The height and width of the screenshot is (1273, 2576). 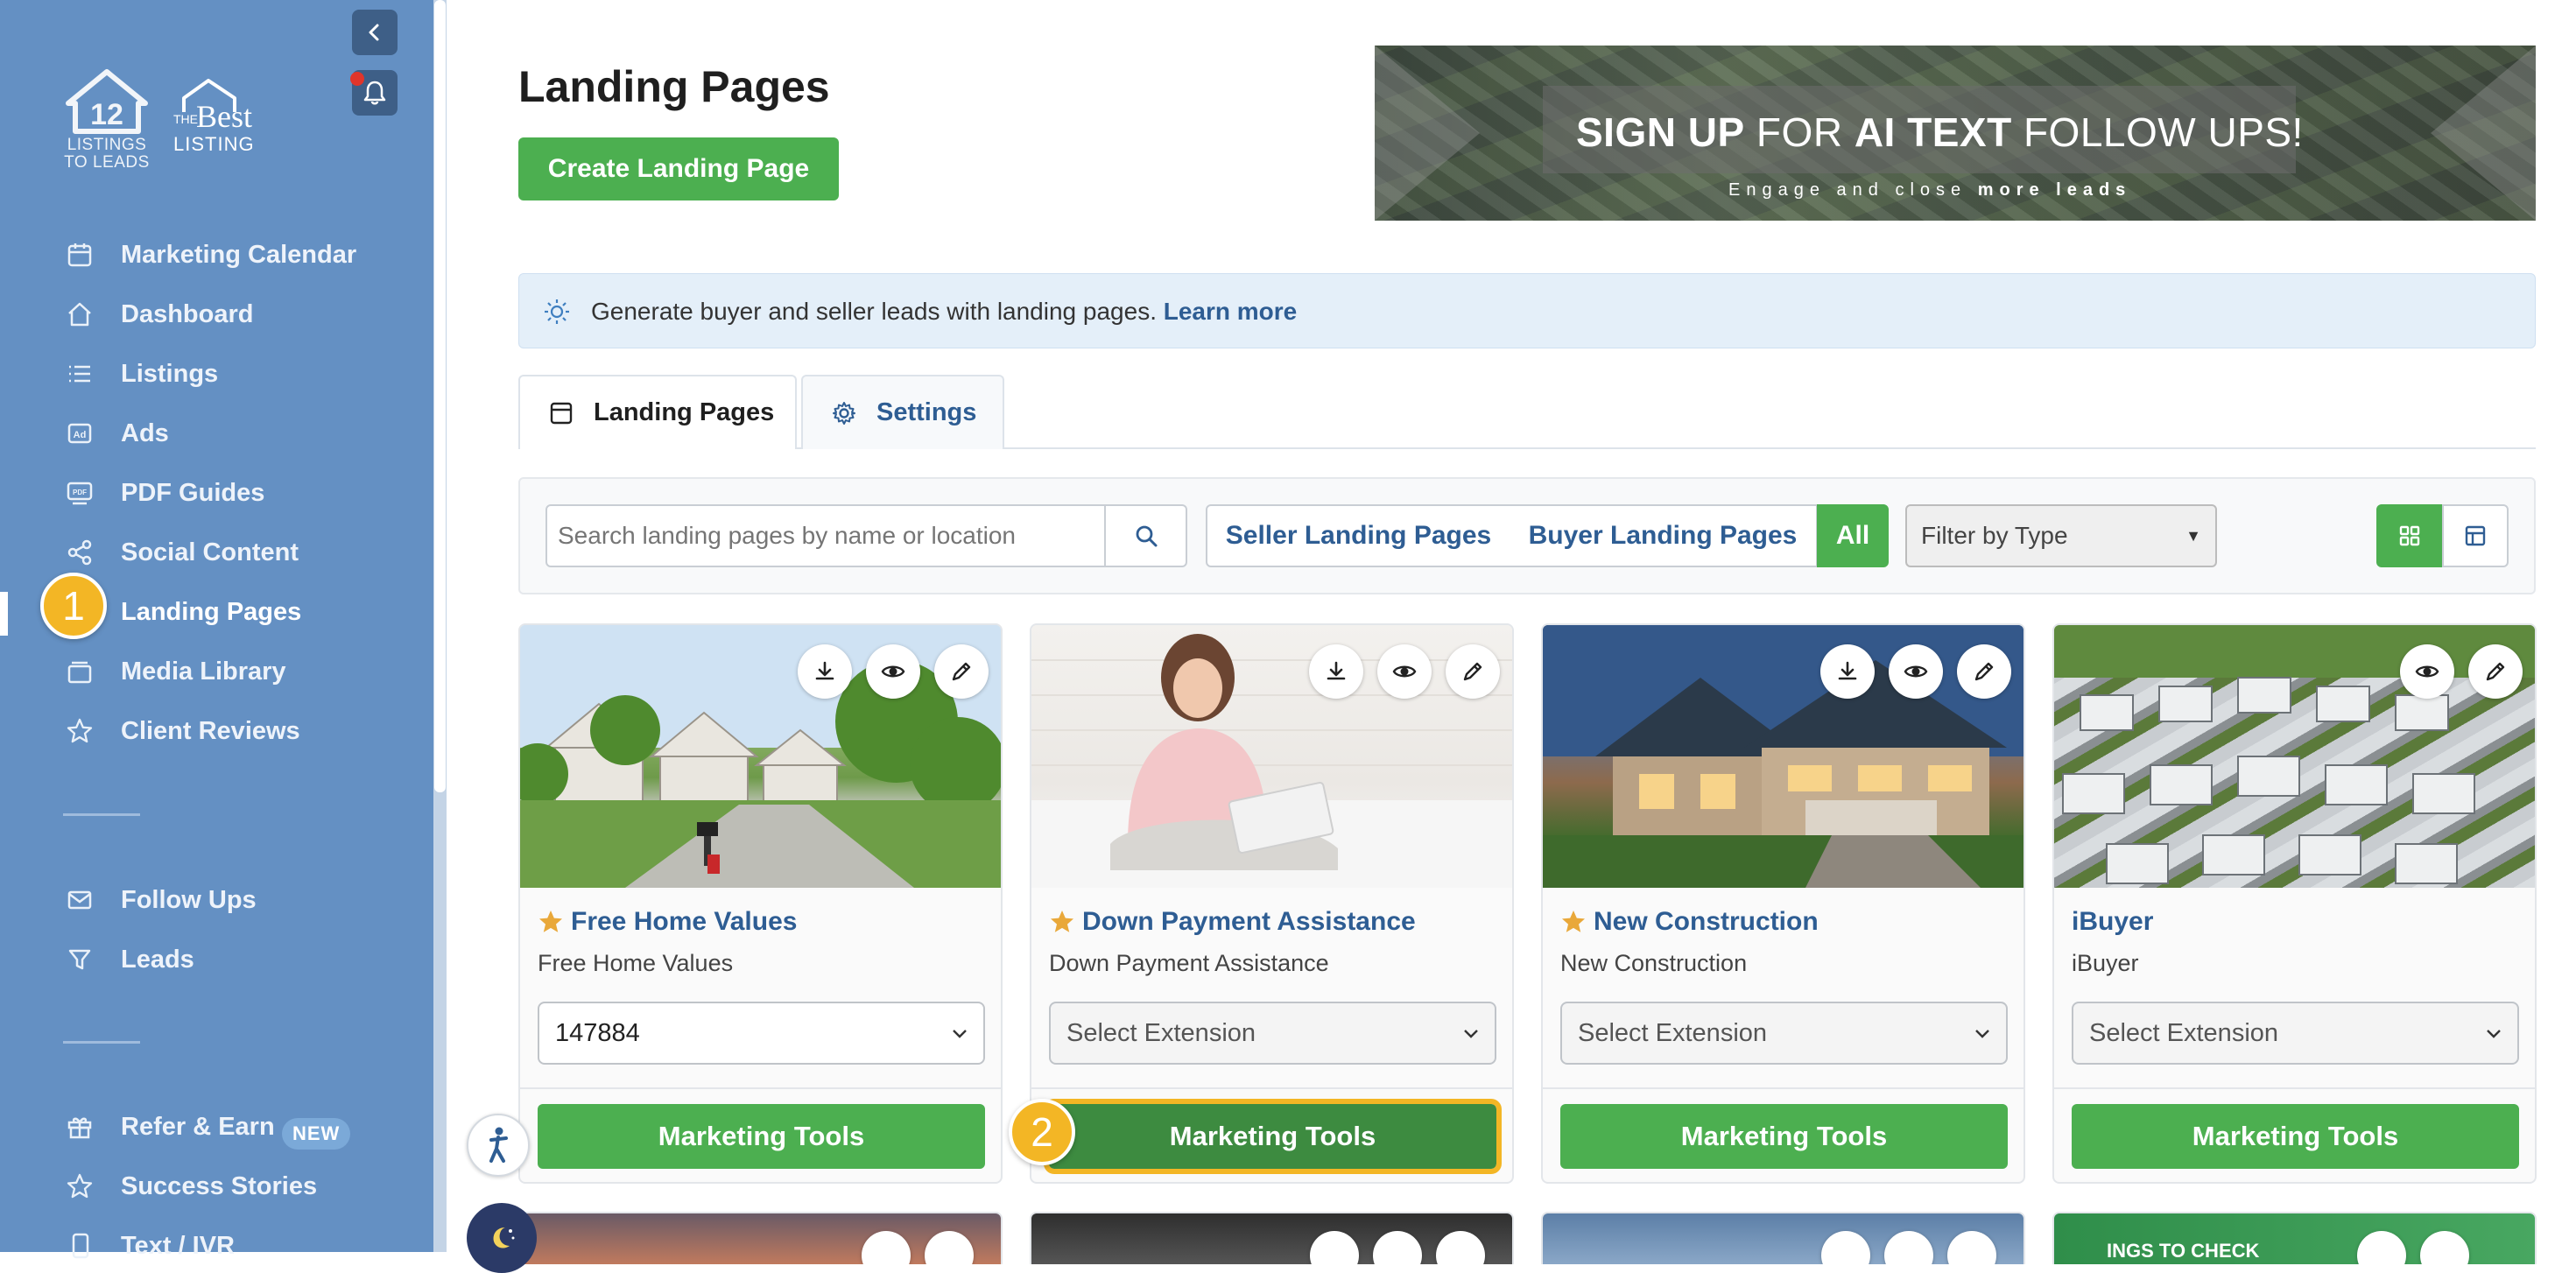 What do you see at coordinates (498, 1145) in the screenshot?
I see `accessibility-button` at bounding box center [498, 1145].